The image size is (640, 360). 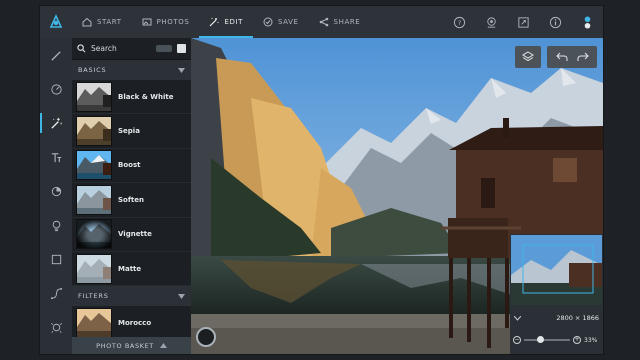 I want to click on list-view-toggle, so click(x=164, y=48).